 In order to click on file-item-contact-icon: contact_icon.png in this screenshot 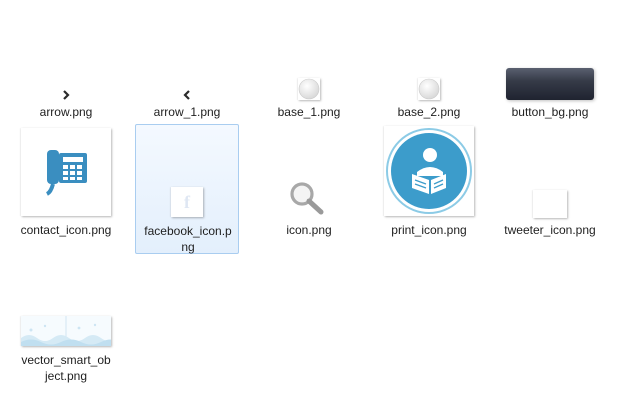, I will do `click(66, 184)`.